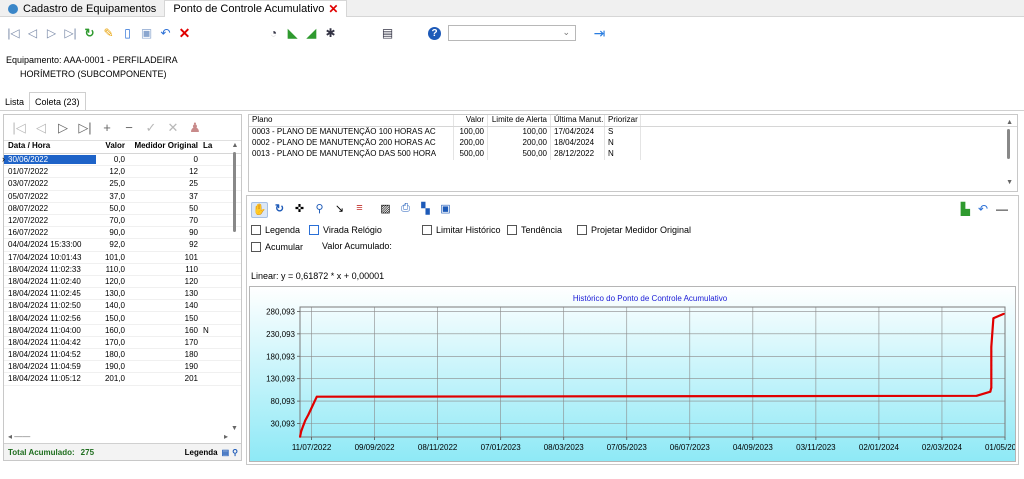 This screenshot has width=1024, height=479. Describe the element at coordinates (207, 147) in the screenshot. I see `col-flag: La` at that location.